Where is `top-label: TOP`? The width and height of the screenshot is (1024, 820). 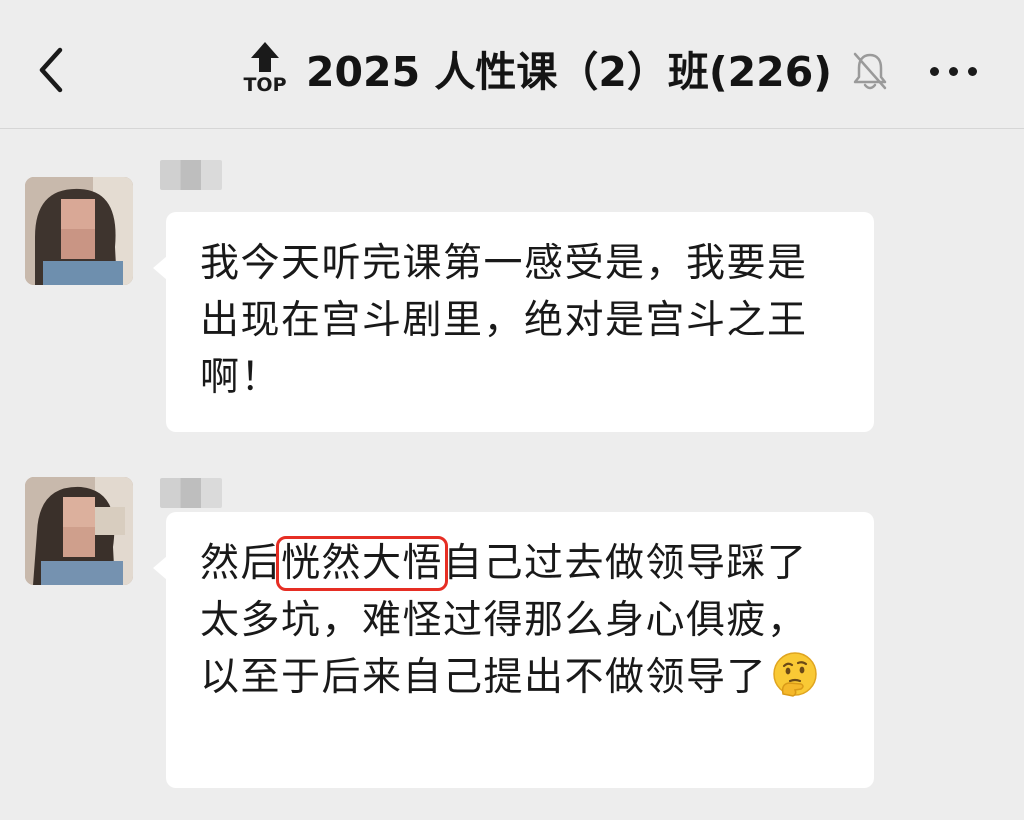 top-label: TOP is located at coordinates (265, 85).